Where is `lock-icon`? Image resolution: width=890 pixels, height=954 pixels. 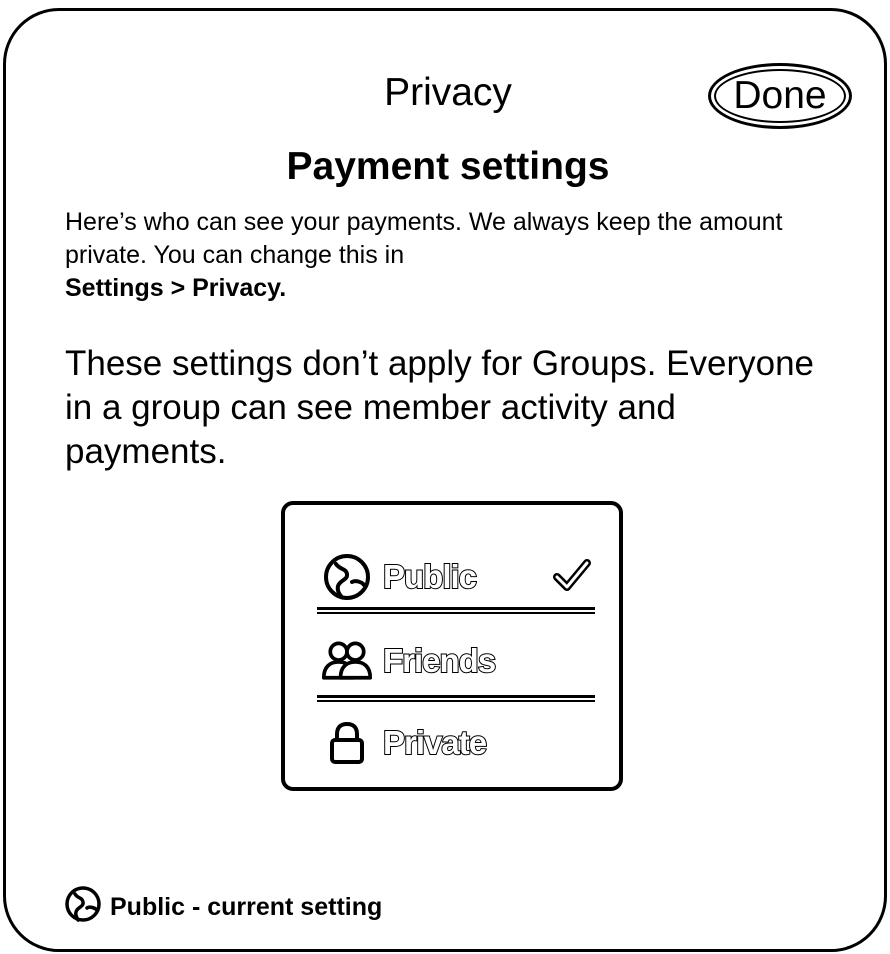 lock-icon is located at coordinates (347, 743).